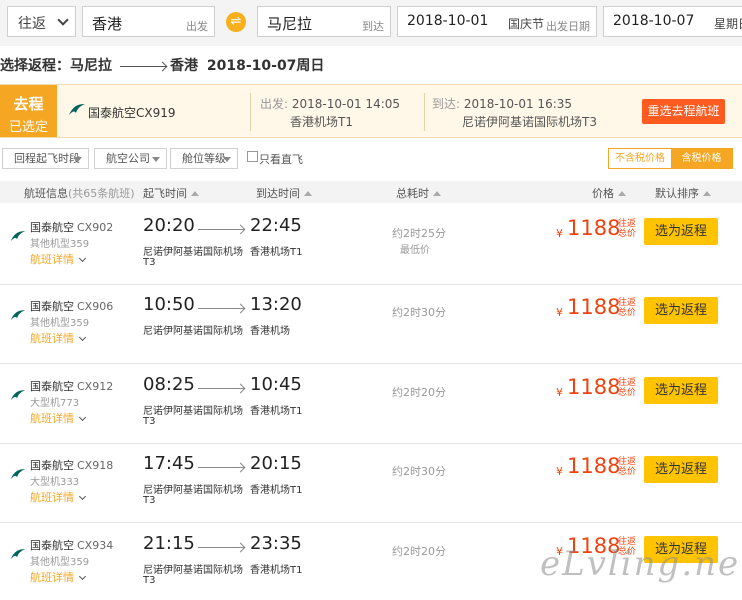 Image resolution: width=742 pixels, height=600 pixels. Describe the element at coordinates (236, 22) in the screenshot. I see `swap-cities-icon: ⇌` at that location.